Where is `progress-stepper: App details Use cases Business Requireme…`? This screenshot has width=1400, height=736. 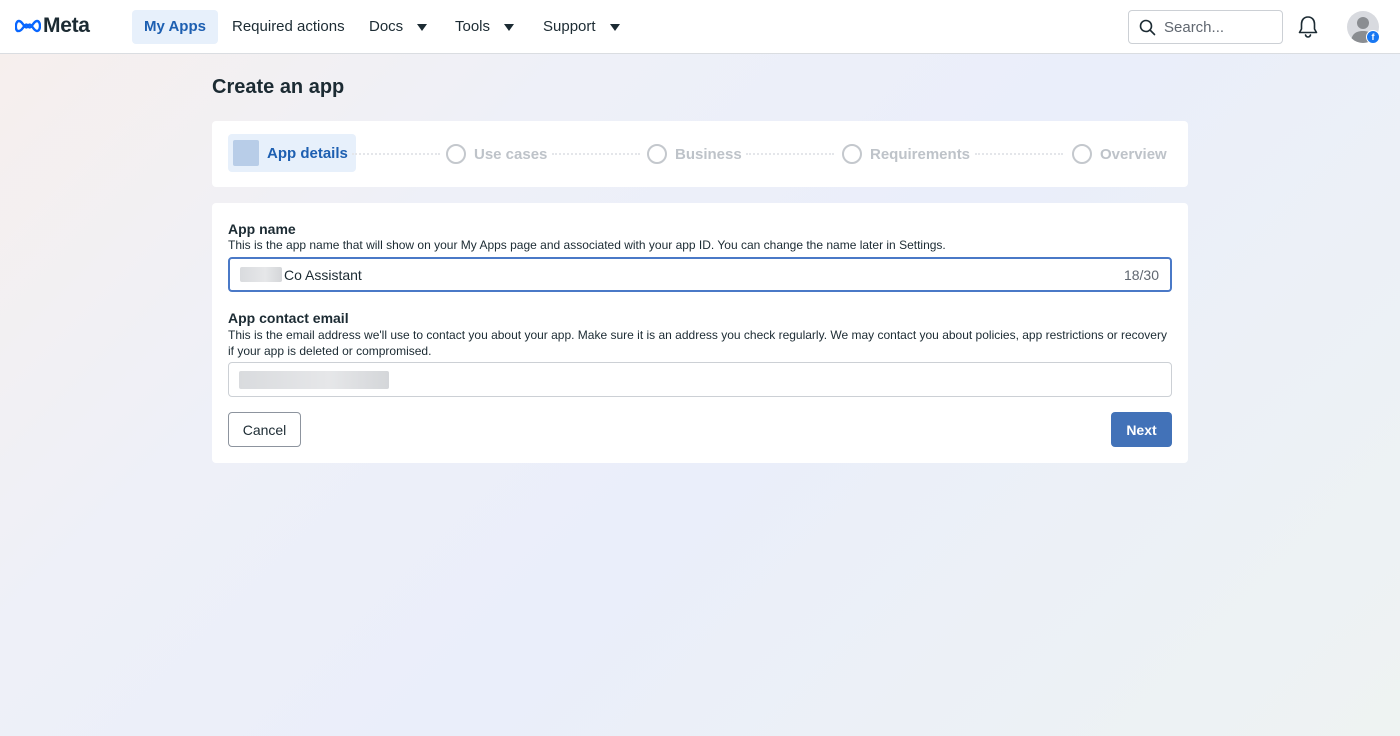
progress-stepper: App details Use cases Business Requireme… is located at coordinates (700, 154).